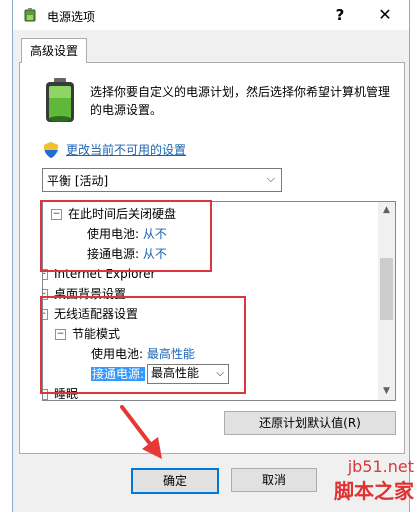  I want to click on tree-item-hdd-off: − 在此时间后关闭硬盘, so click(113, 214).